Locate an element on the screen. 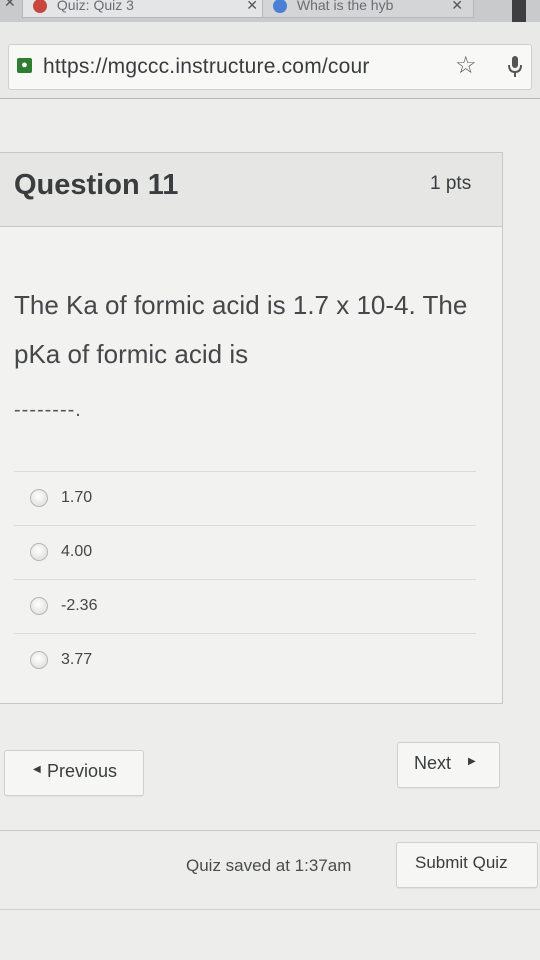 The width and height of the screenshot is (540, 960). submit-label: Submit Quiz is located at coordinates (461, 862).